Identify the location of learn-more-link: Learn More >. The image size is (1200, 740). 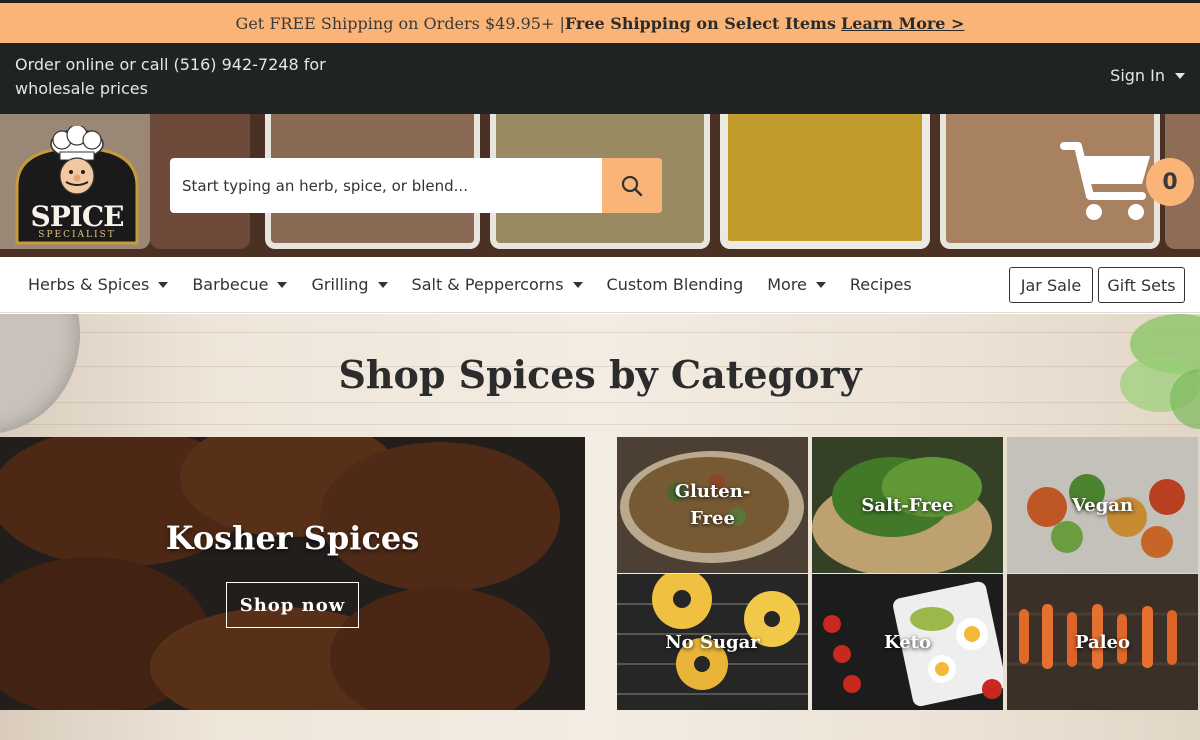
(902, 23).